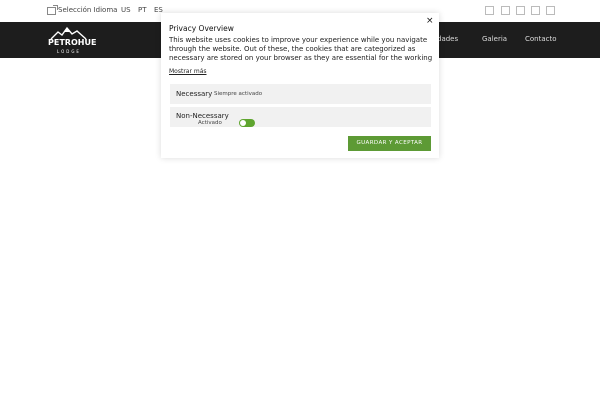  What do you see at coordinates (194, 94) in the screenshot?
I see `category-title: Necessary` at bounding box center [194, 94].